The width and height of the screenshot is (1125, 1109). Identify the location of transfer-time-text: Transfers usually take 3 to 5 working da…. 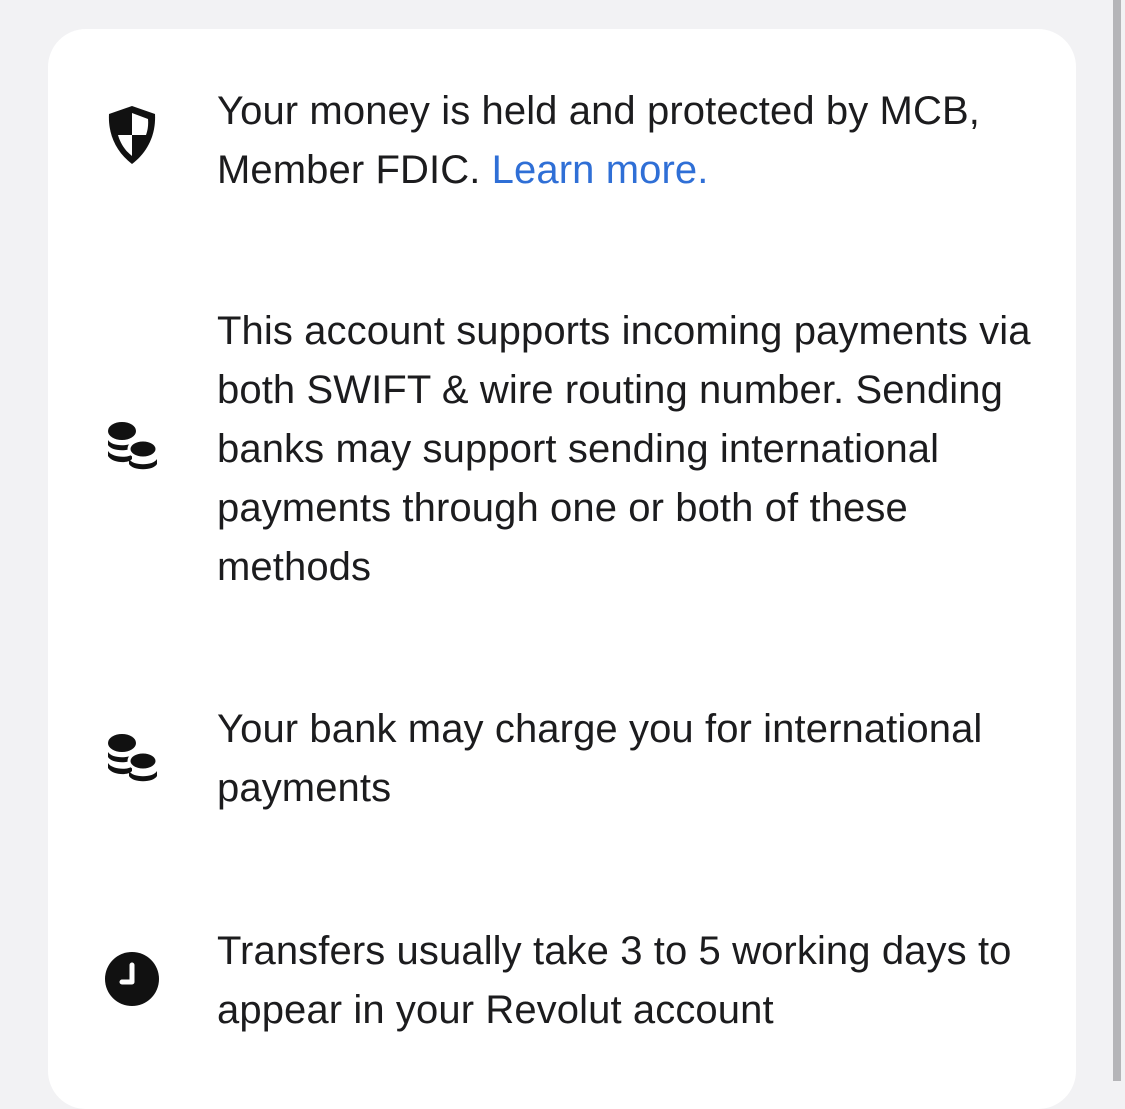
(614, 980).